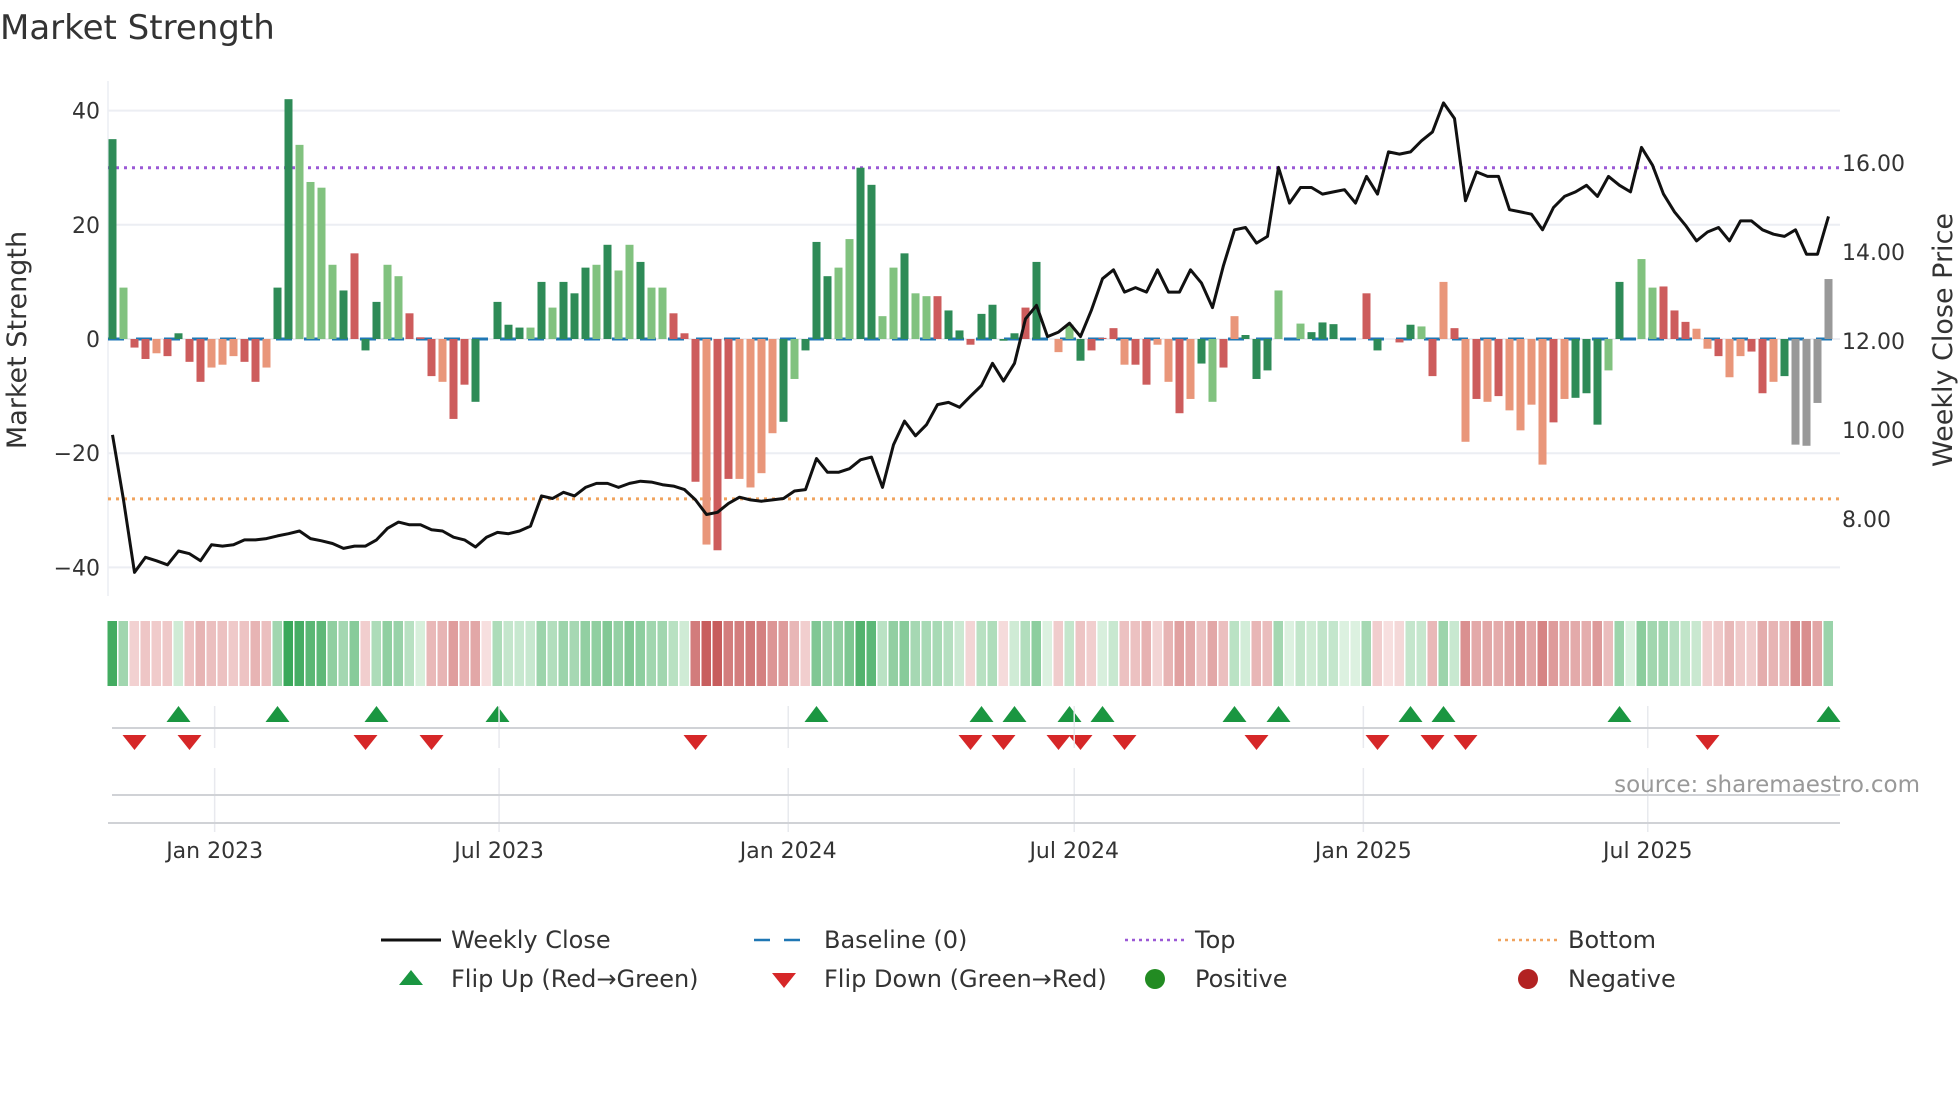 Image resolution: width=1960 pixels, height=1106 pixels. What do you see at coordinates (1597, 979) in the screenshot?
I see `legend-item: Negative` at bounding box center [1597, 979].